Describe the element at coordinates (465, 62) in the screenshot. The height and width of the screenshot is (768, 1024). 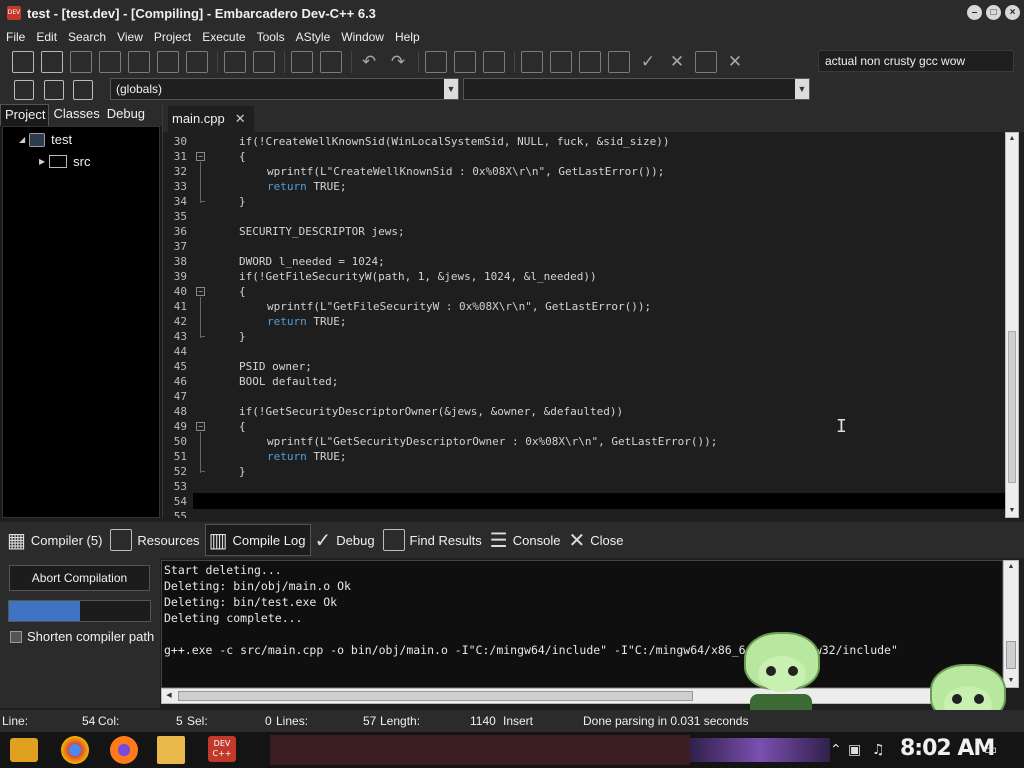
I see `remove-from-project-icon` at that location.